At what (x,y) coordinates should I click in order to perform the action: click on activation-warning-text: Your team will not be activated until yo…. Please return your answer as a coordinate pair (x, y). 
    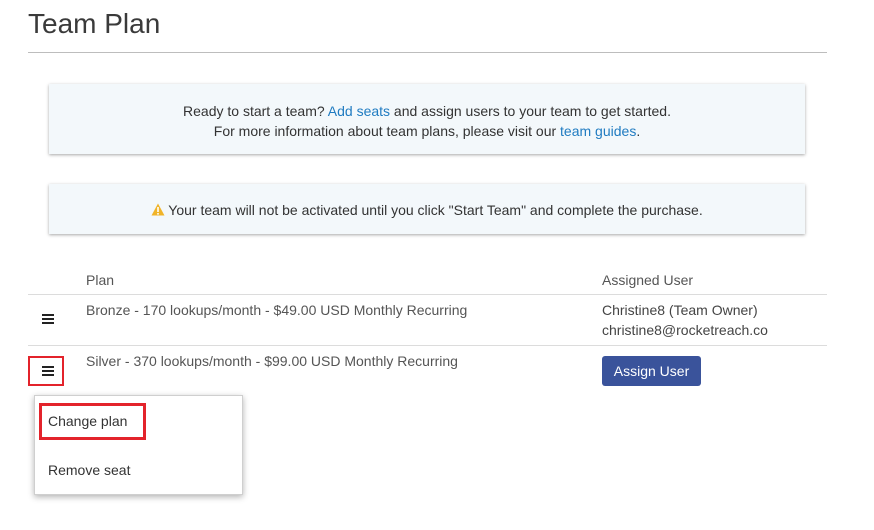
    Looking at the image, I should click on (435, 210).